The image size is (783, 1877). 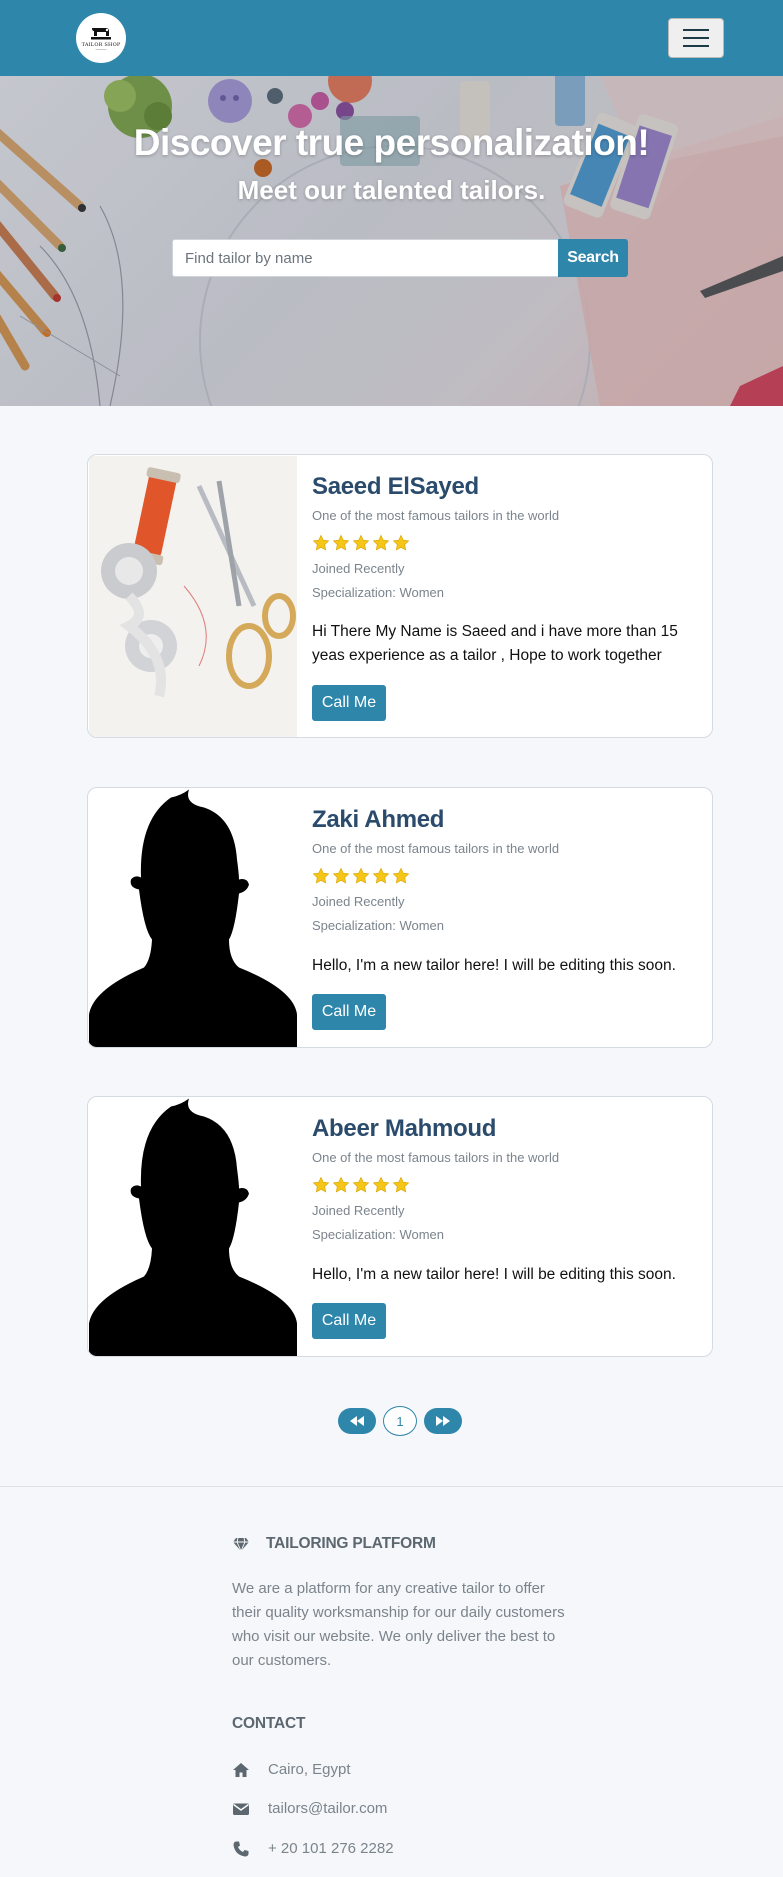 I want to click on tailor-name: Zaki Ahmed, so click(x=378, y=820).